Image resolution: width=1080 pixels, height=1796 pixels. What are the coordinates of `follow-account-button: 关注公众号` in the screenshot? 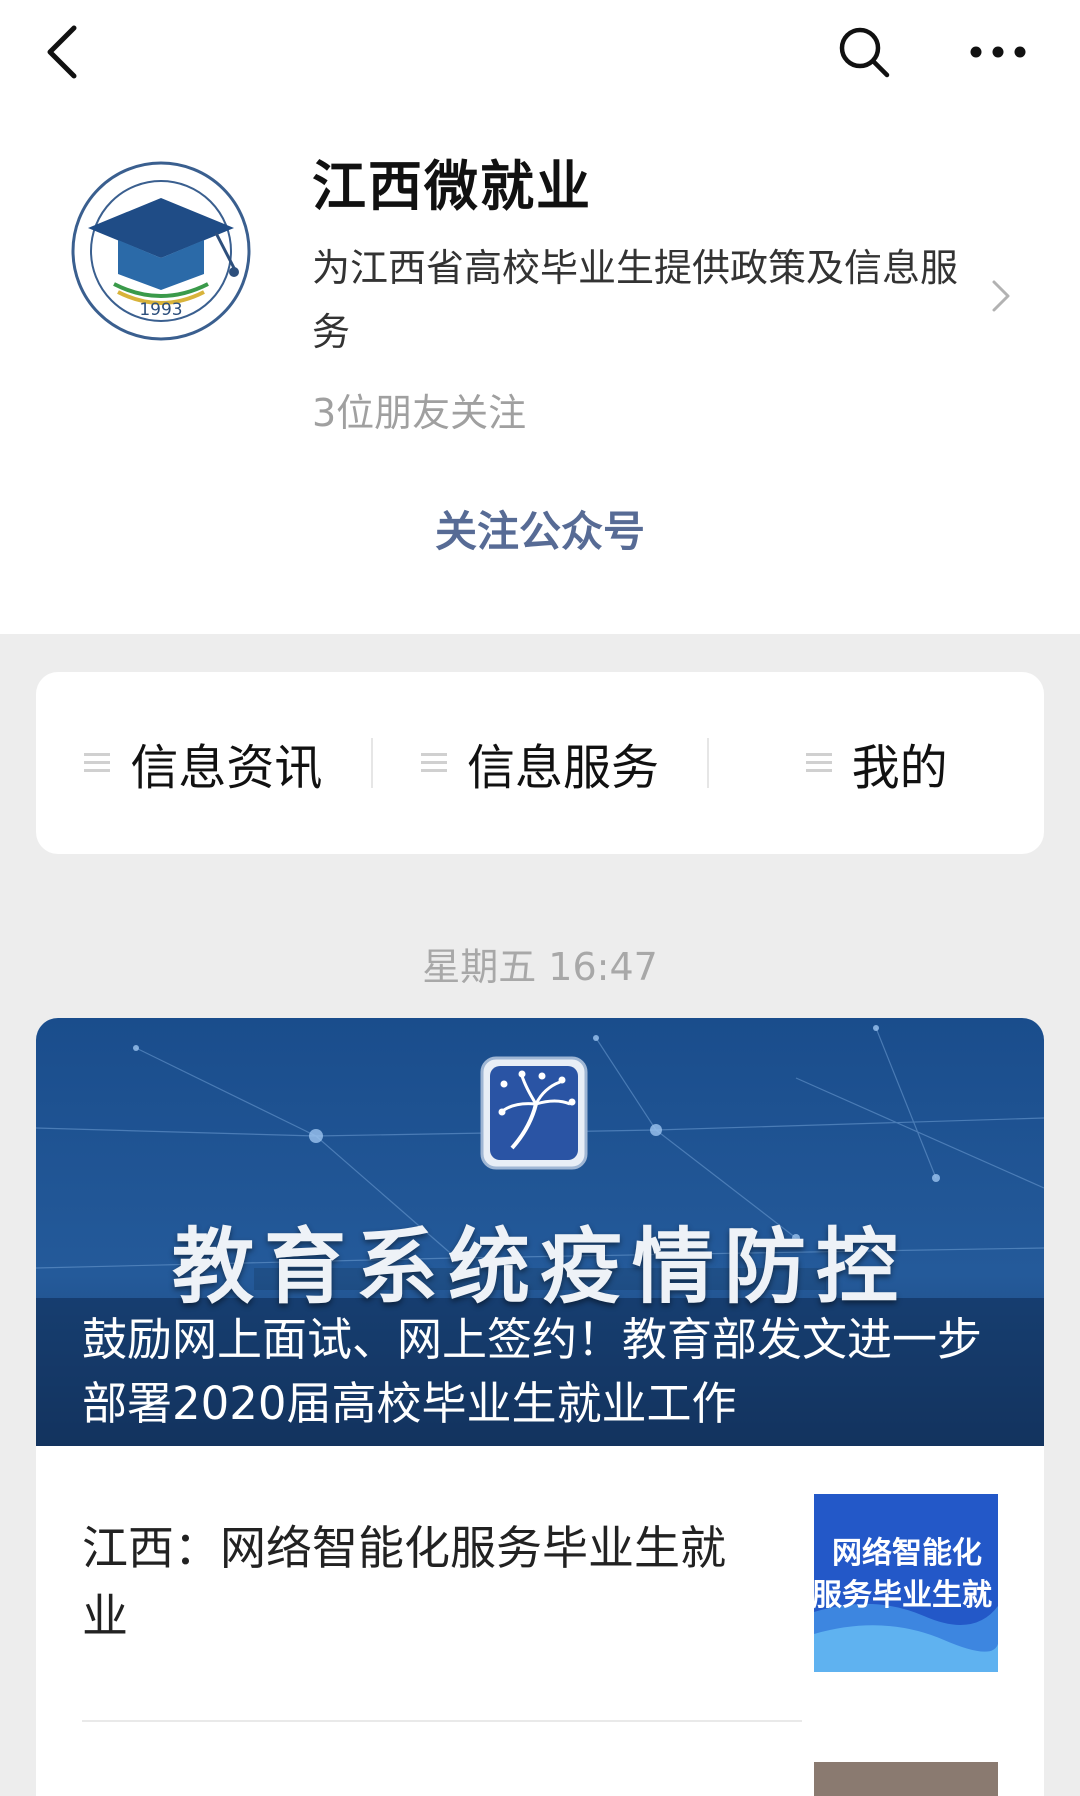 It's located at (540, 528).